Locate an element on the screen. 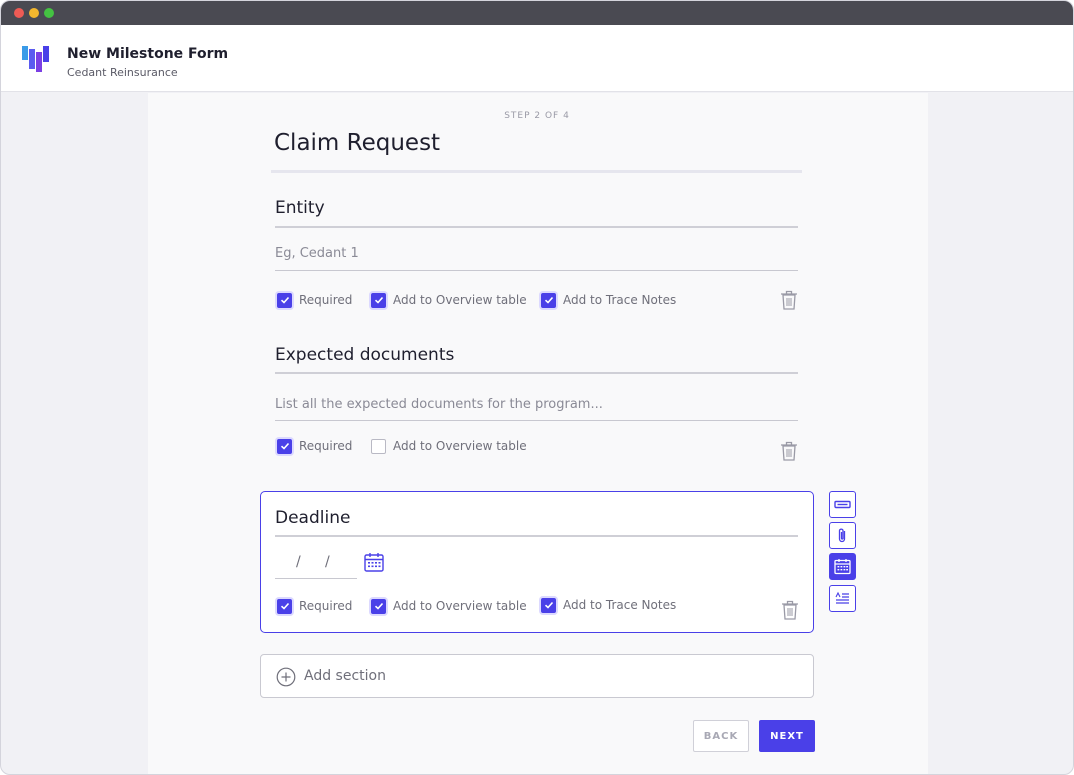 This screenshot has width=1074, height=775. plus-circle-icon is located at coordinates (286, 677).